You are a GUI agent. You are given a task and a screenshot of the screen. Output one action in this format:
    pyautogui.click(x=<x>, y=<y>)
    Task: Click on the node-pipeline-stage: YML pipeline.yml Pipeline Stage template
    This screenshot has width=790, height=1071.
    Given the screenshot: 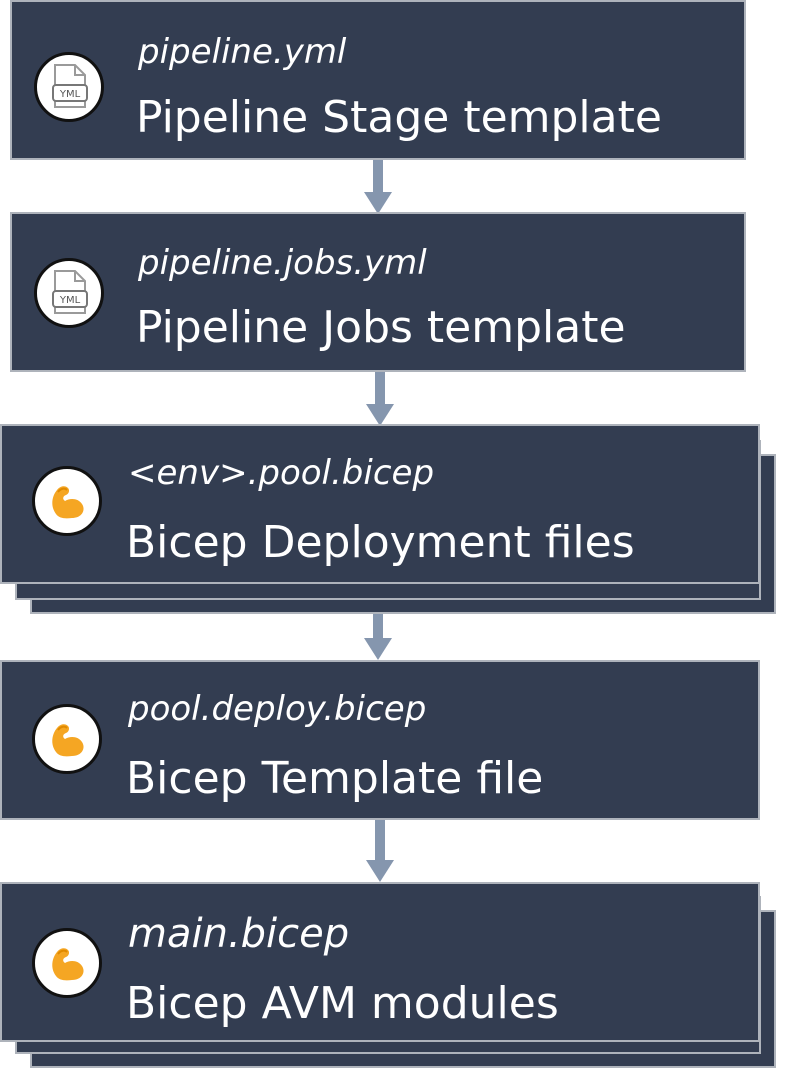 What is the action you would take?
    pyautogui.click(x=378, y=80)
    